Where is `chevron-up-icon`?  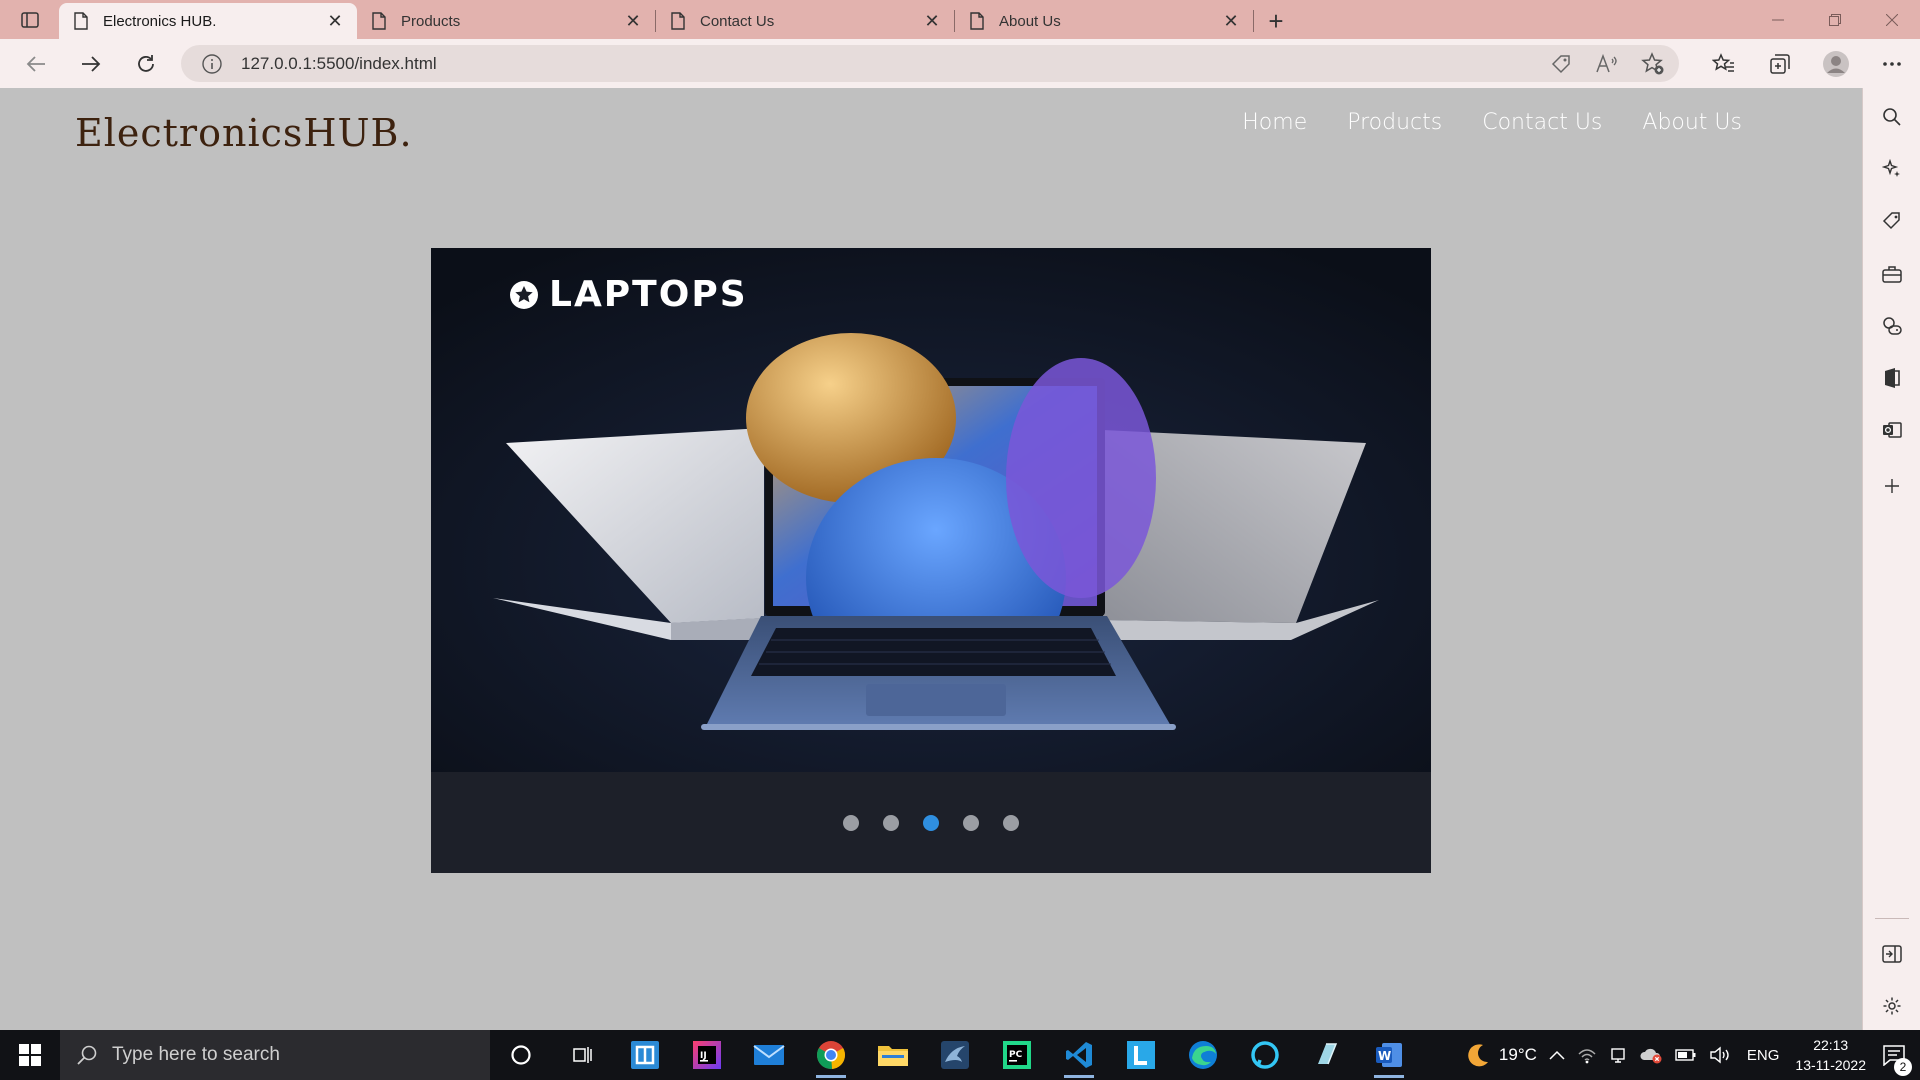
chevron-up-icon is located at coordinates (1557, 1055).